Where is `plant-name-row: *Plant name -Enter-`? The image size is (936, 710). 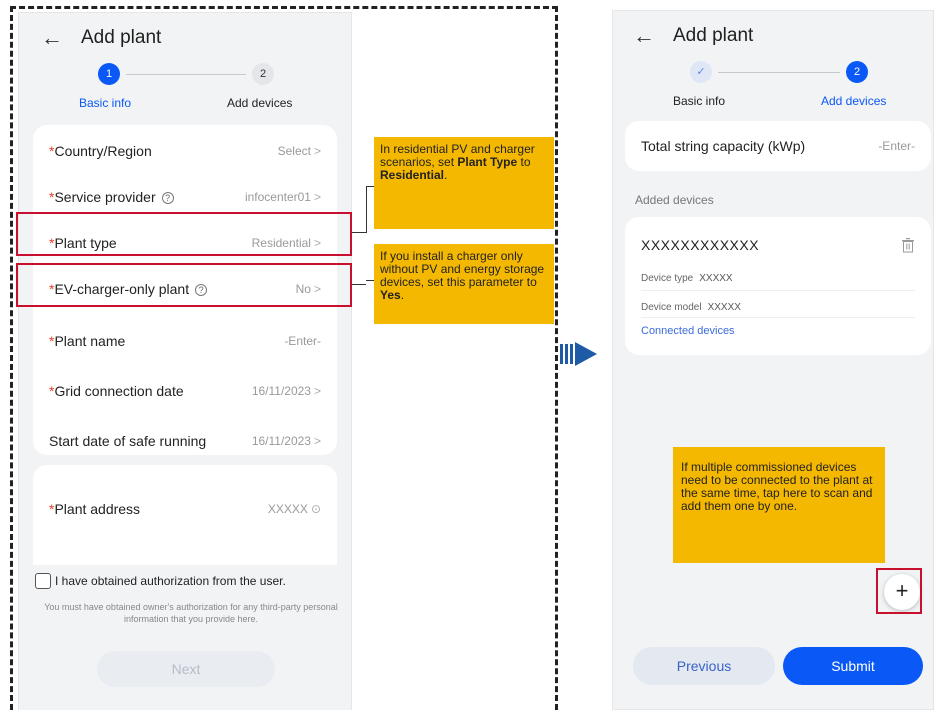 plant-name-row: *Plant name -Enter- is located at coordinates (185, 341).